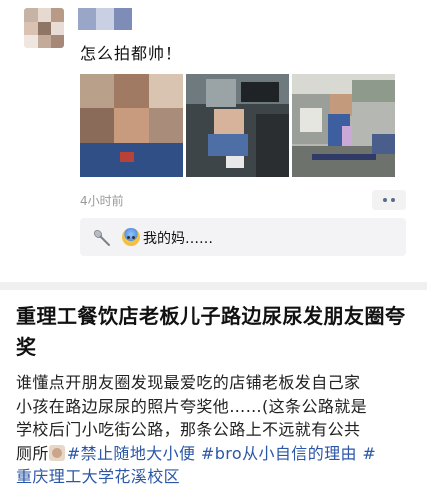 The image size is (427, 500). What do you see at coordinates (389, 200) in the screenshot?
I see `more-options-button` at bounding box center [389, 200].